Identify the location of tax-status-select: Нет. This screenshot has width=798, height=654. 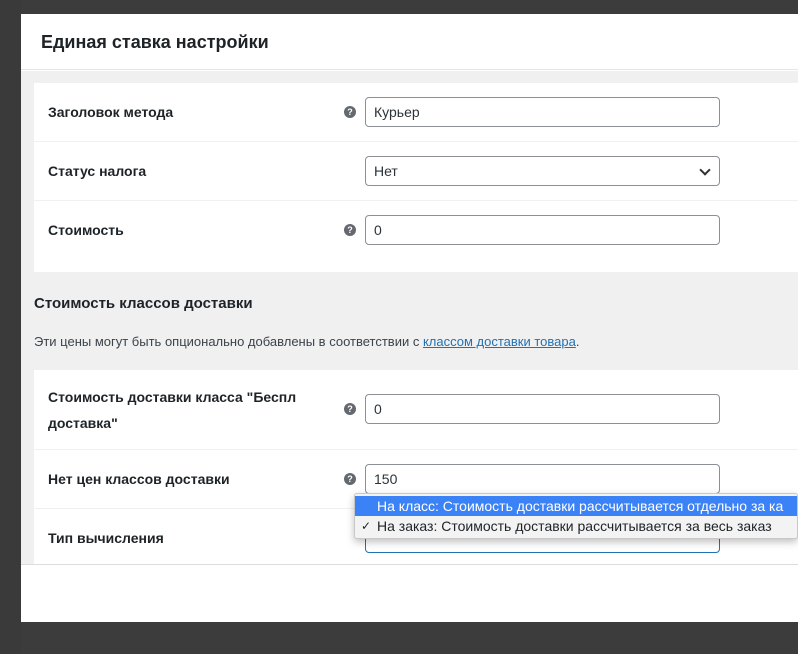
(542, 171).